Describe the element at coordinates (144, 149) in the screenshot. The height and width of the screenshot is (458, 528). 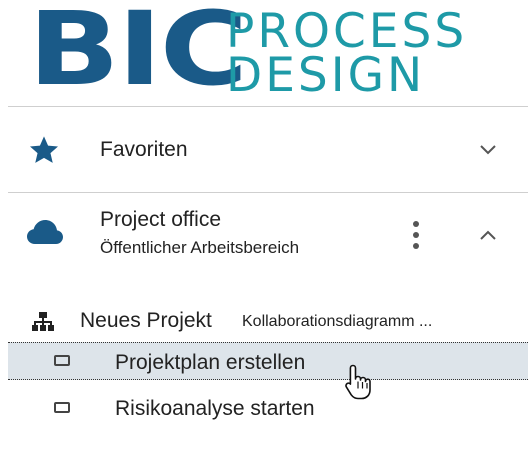
I see `favorites-label: Favoriten` at that location.